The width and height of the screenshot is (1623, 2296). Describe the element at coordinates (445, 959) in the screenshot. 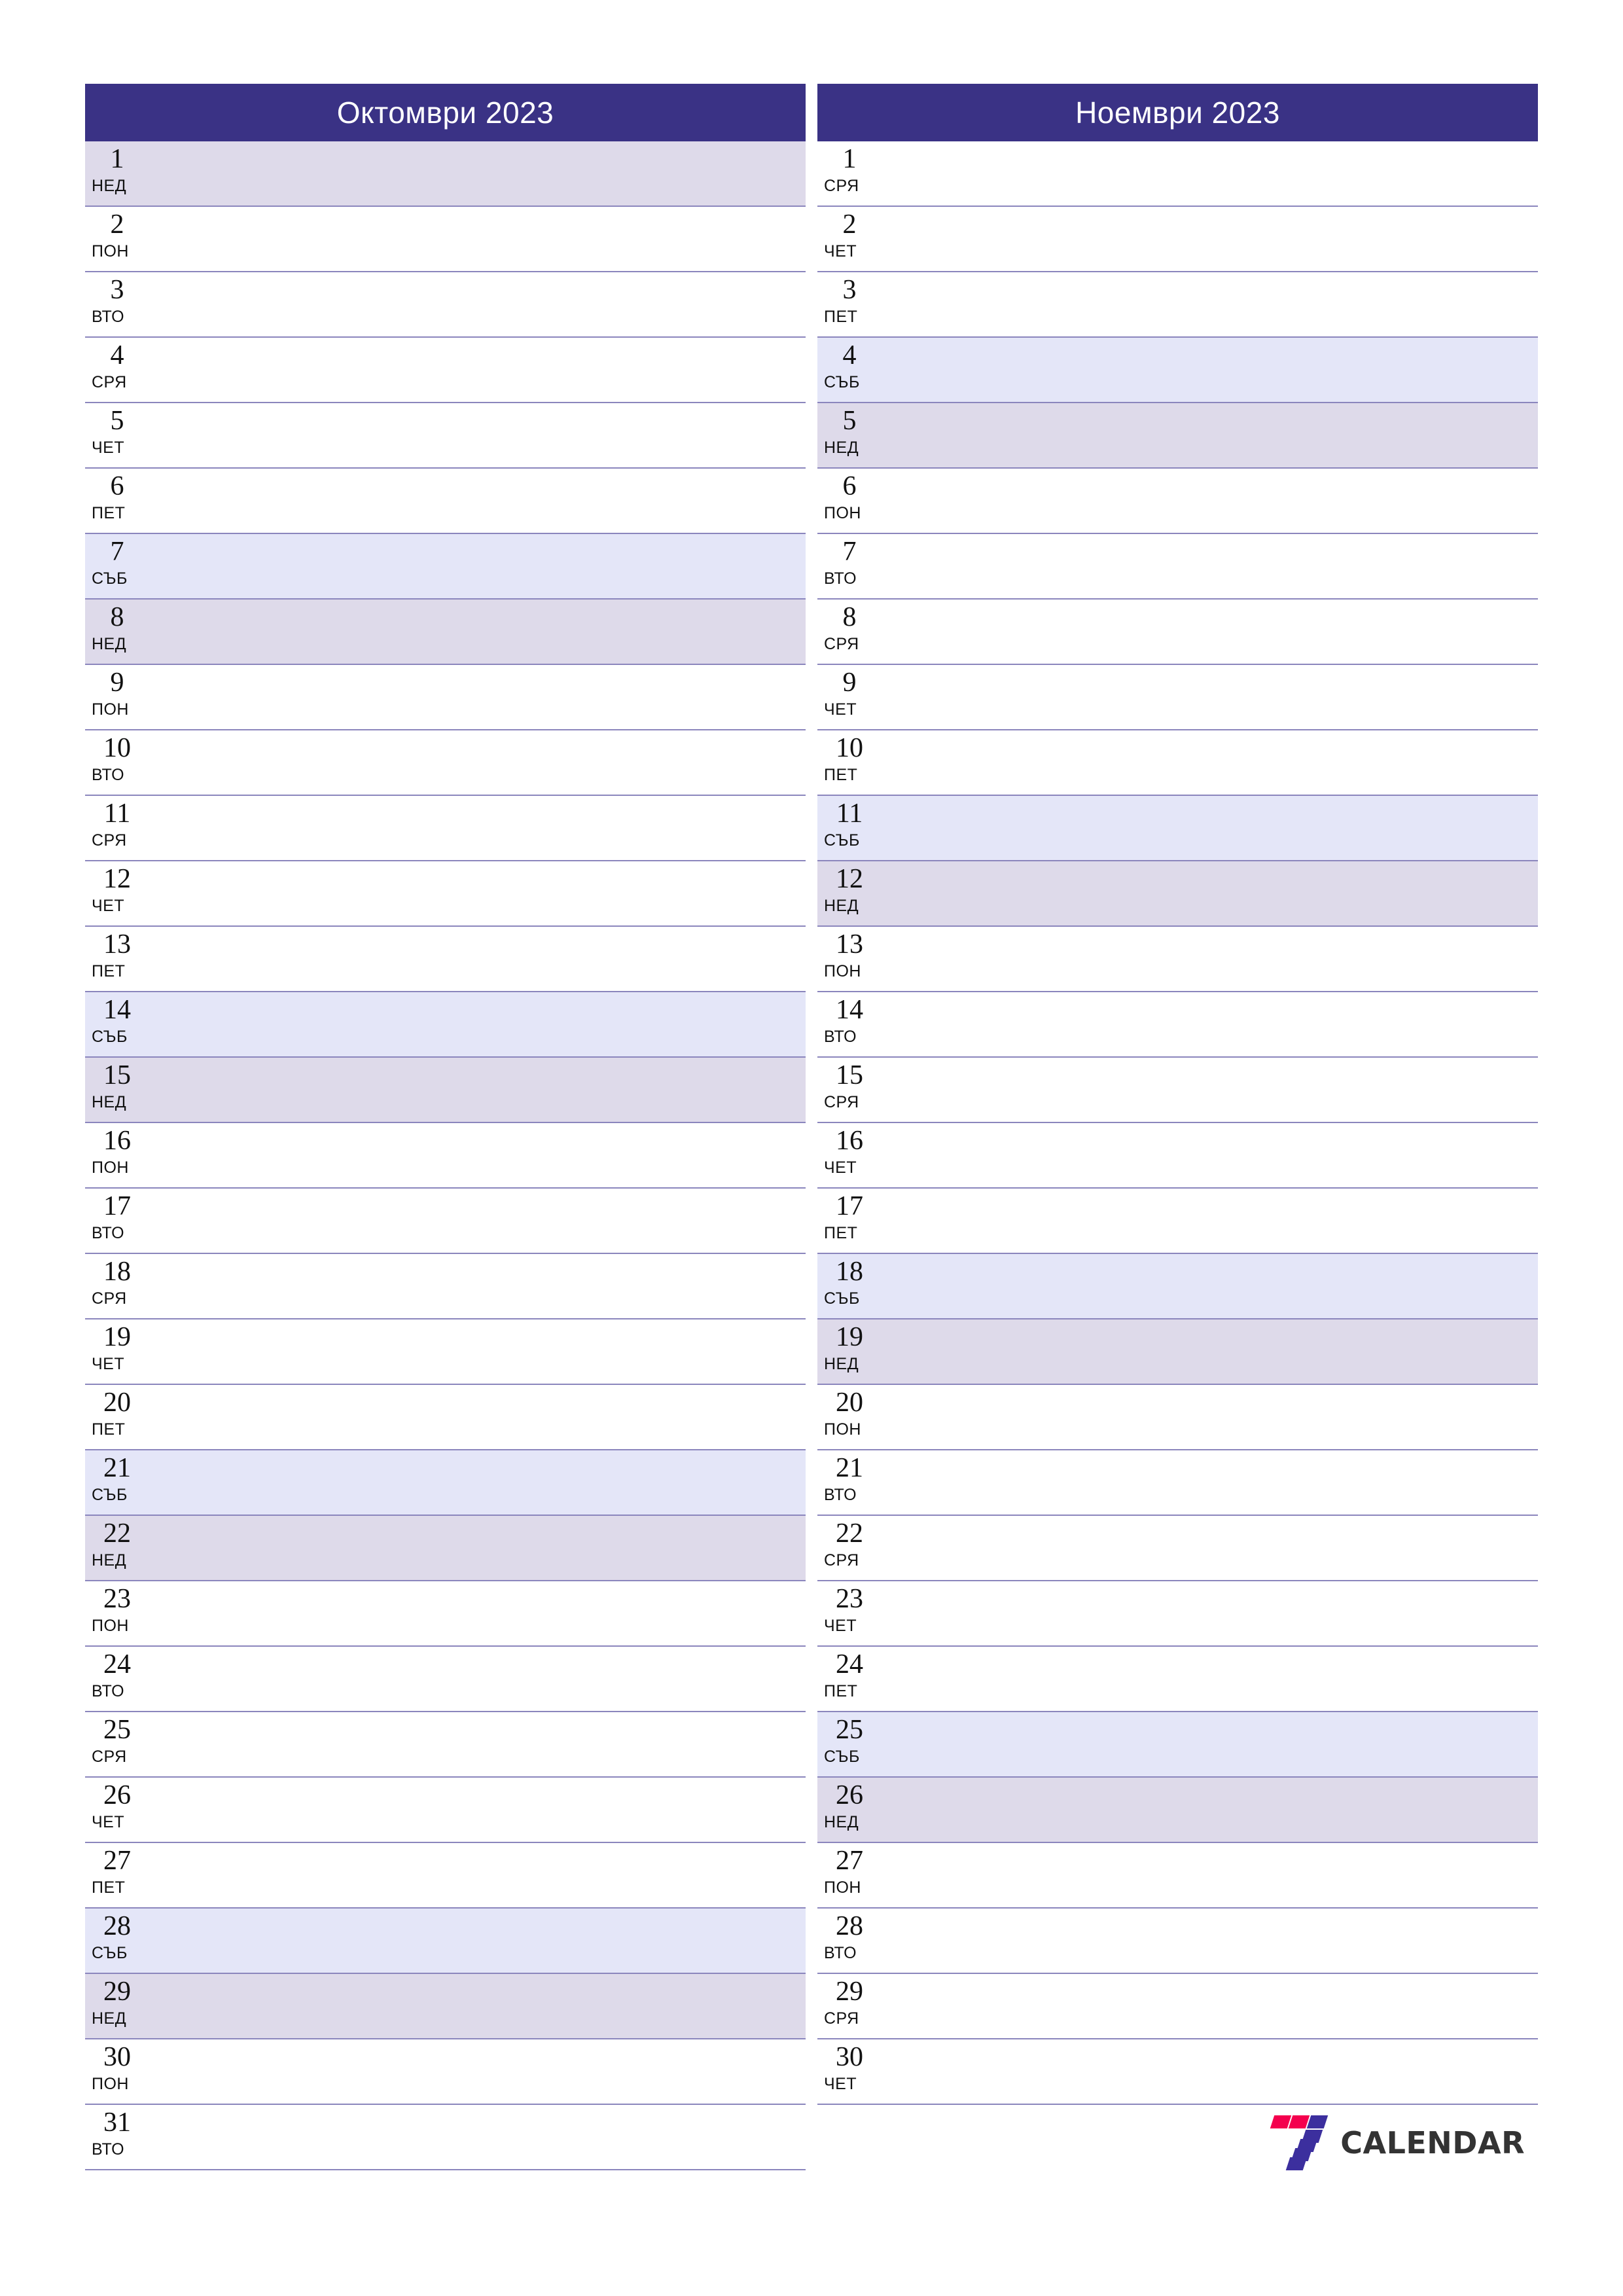

I see `day-row: 13 ПЕТ` at that location.